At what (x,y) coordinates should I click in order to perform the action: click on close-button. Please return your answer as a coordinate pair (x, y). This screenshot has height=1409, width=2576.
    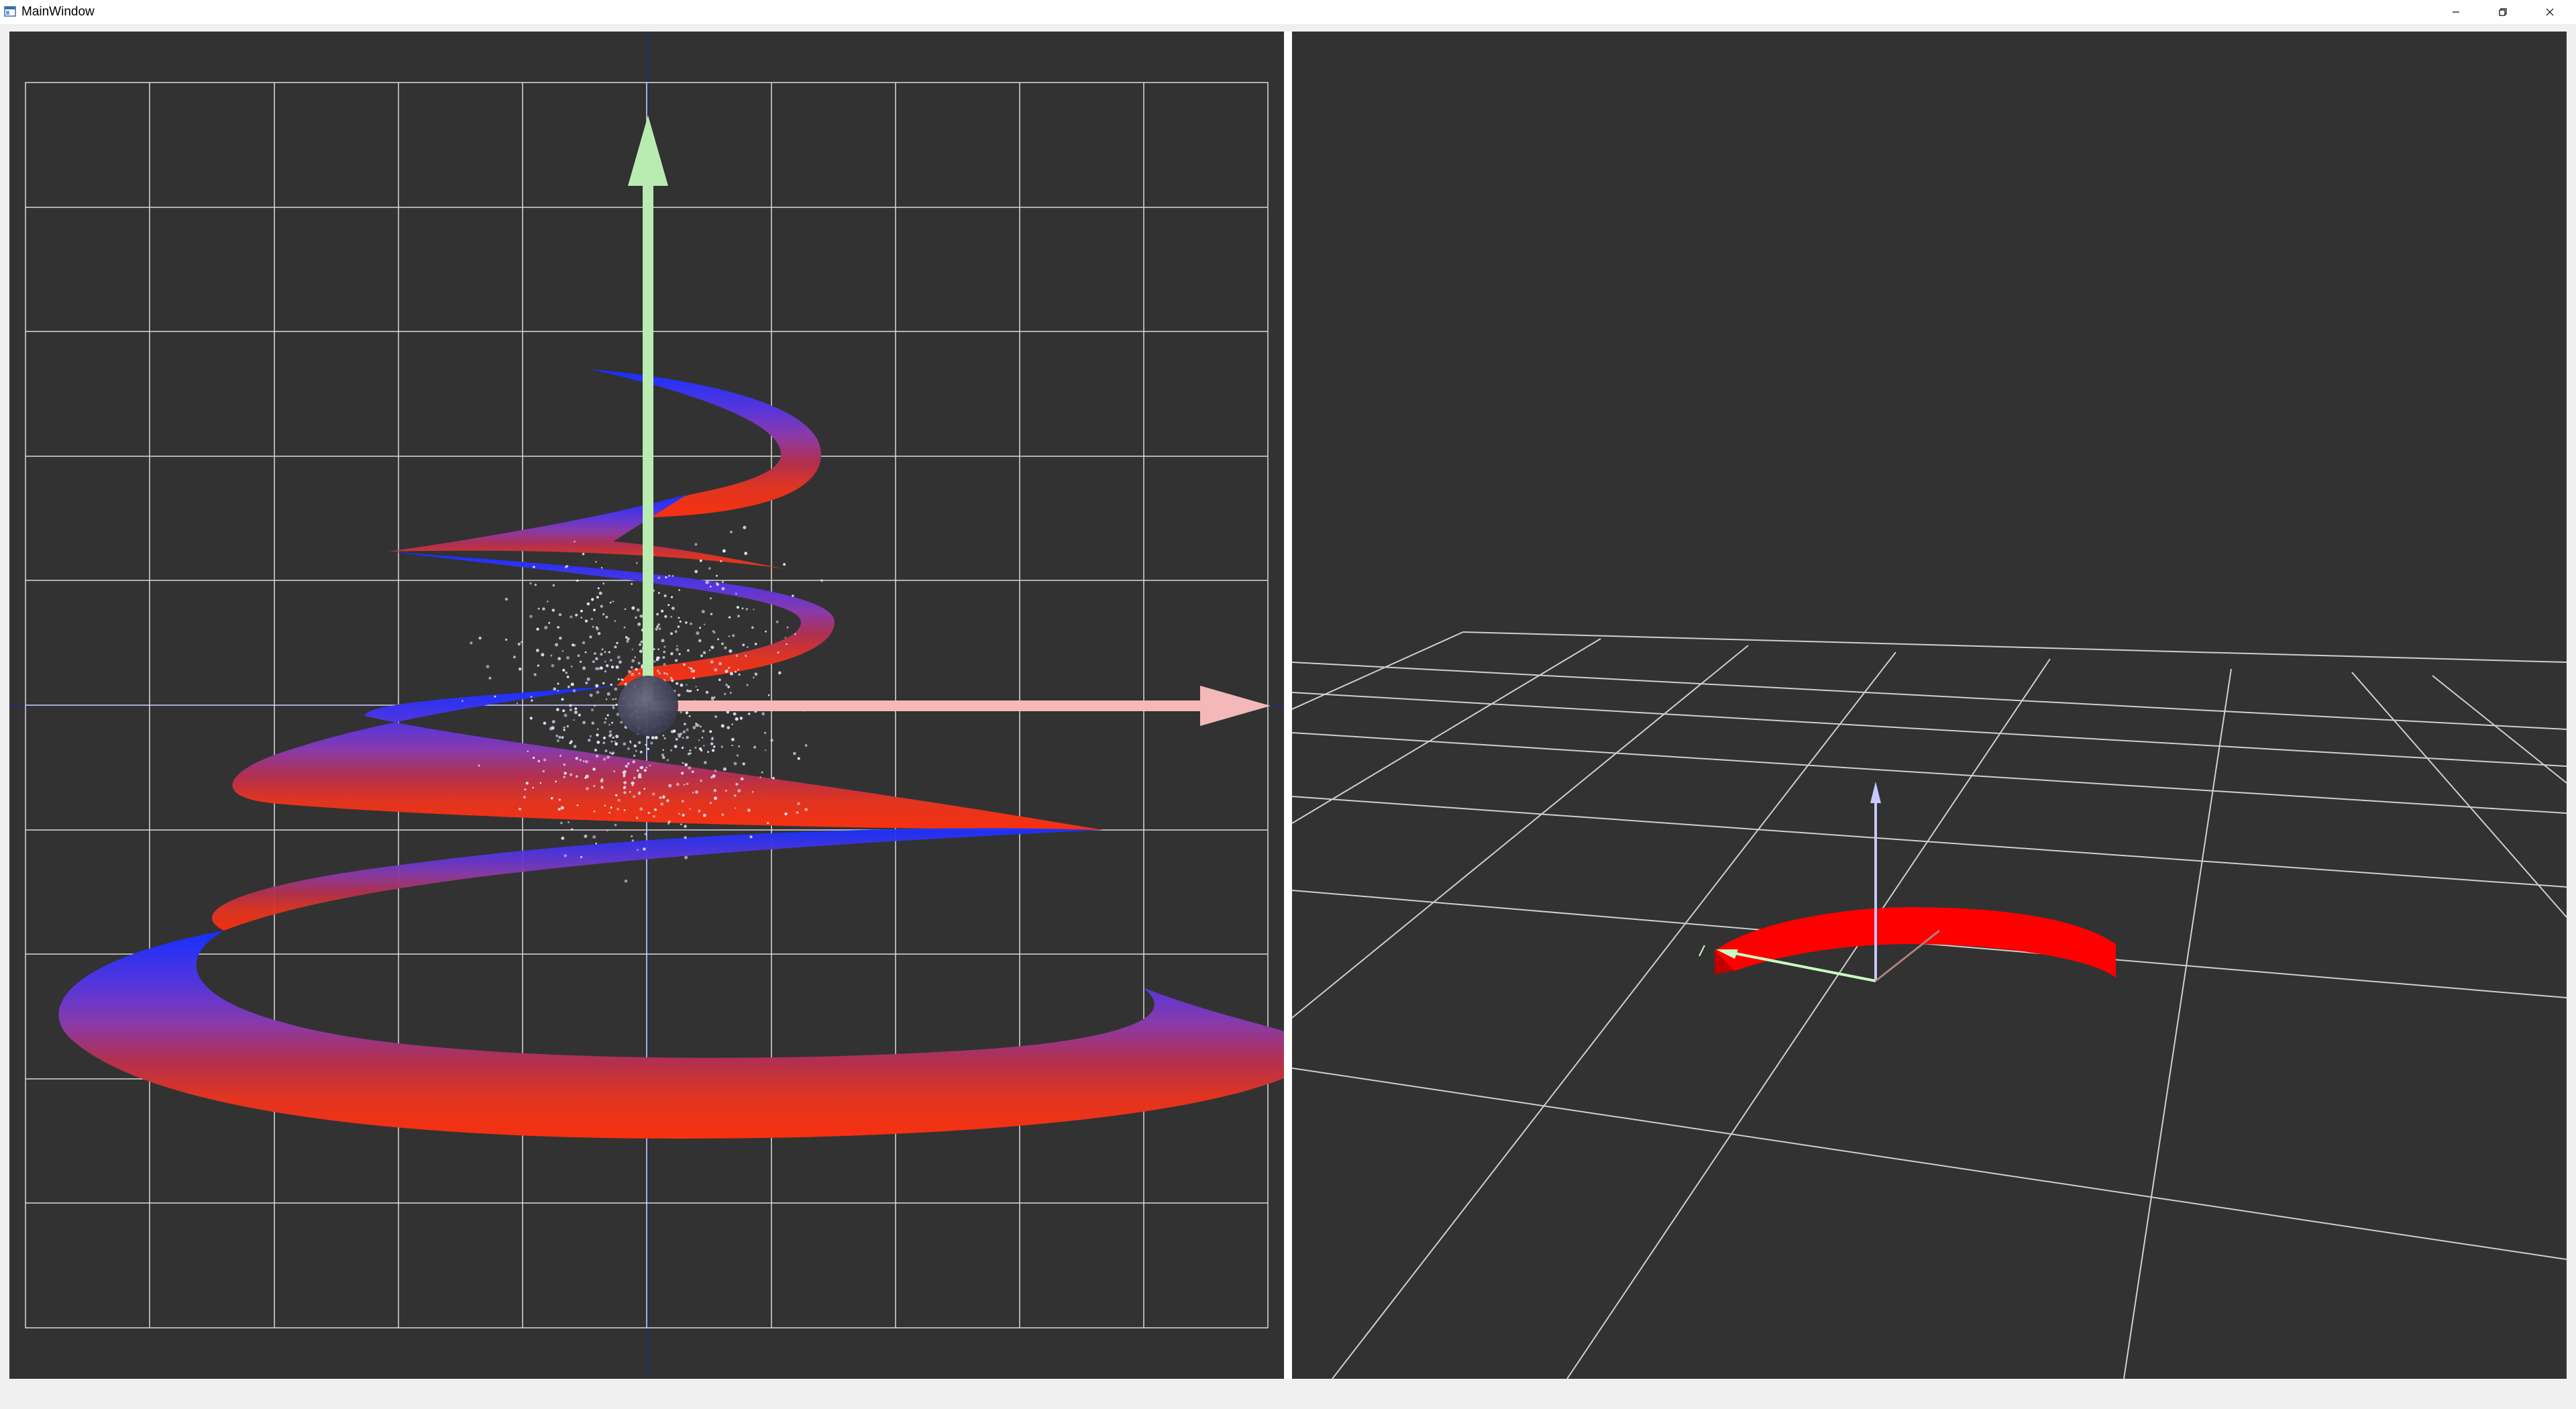
    Looking at the image, I should click on (2549, 12).